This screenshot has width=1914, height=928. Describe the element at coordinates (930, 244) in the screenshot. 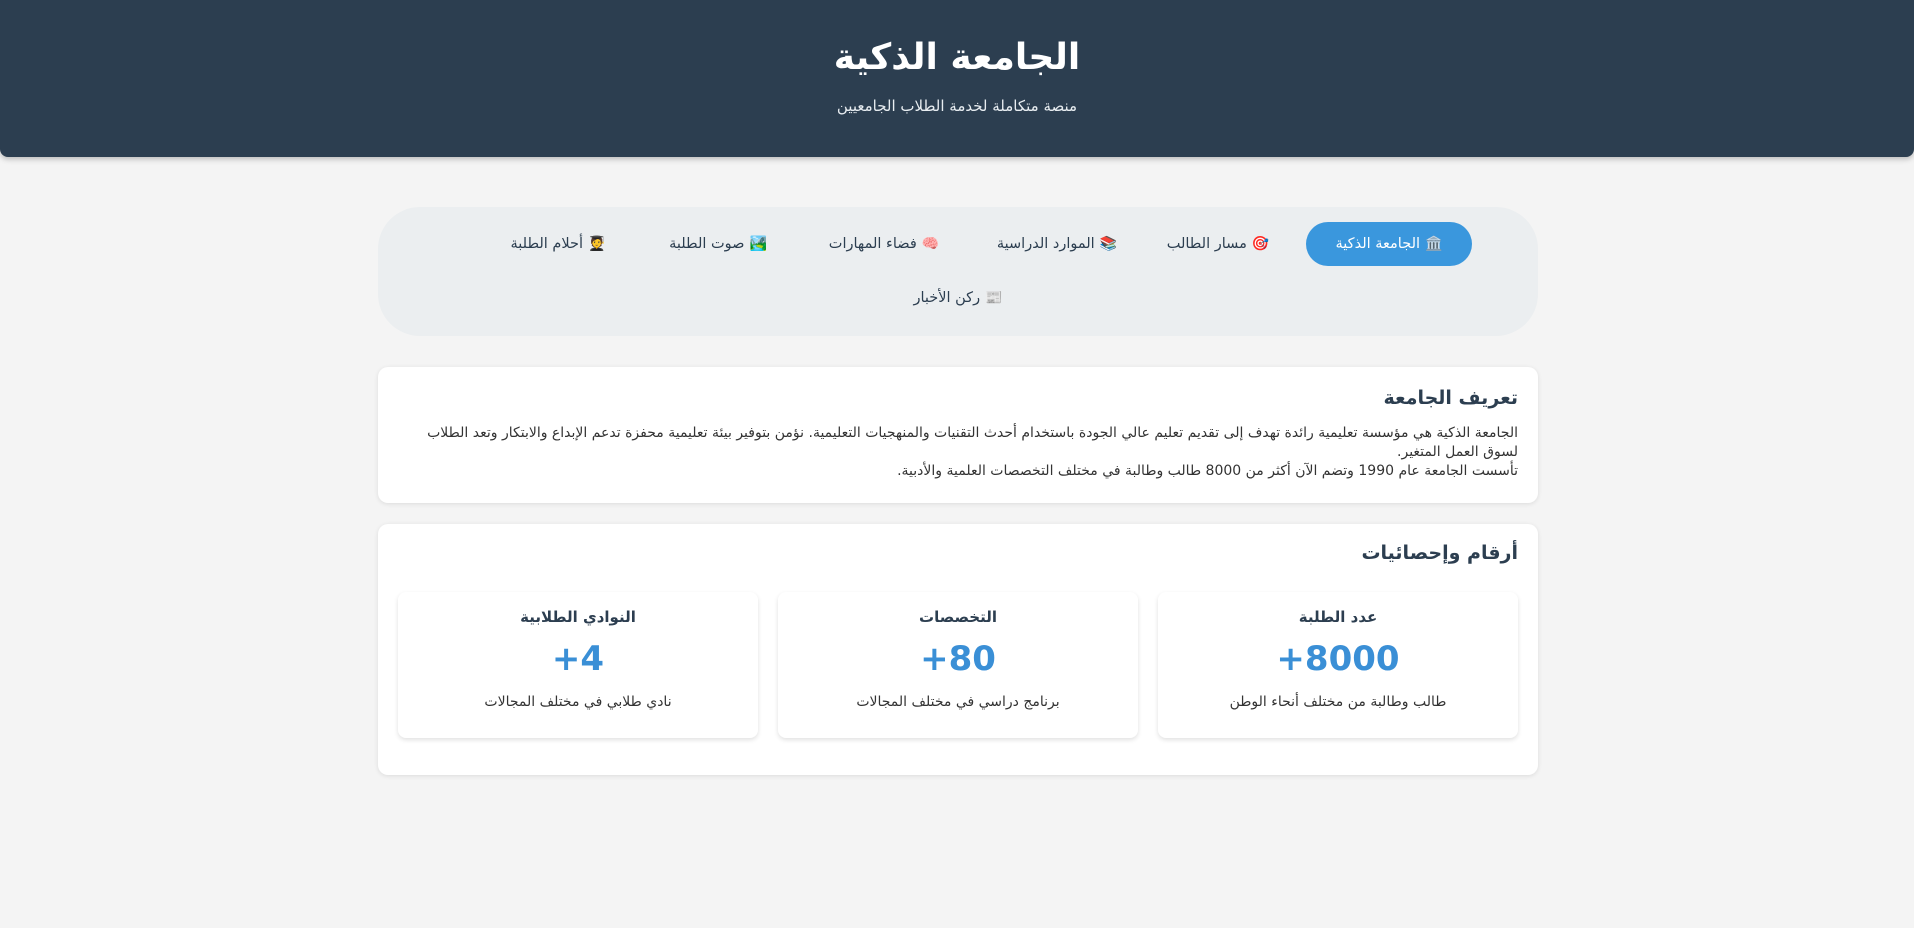

I see `brain-icon: 🧠` at that location.